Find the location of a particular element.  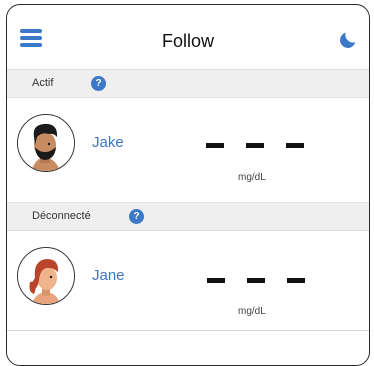

section-label: Actif is located at coordinates (43, 83).